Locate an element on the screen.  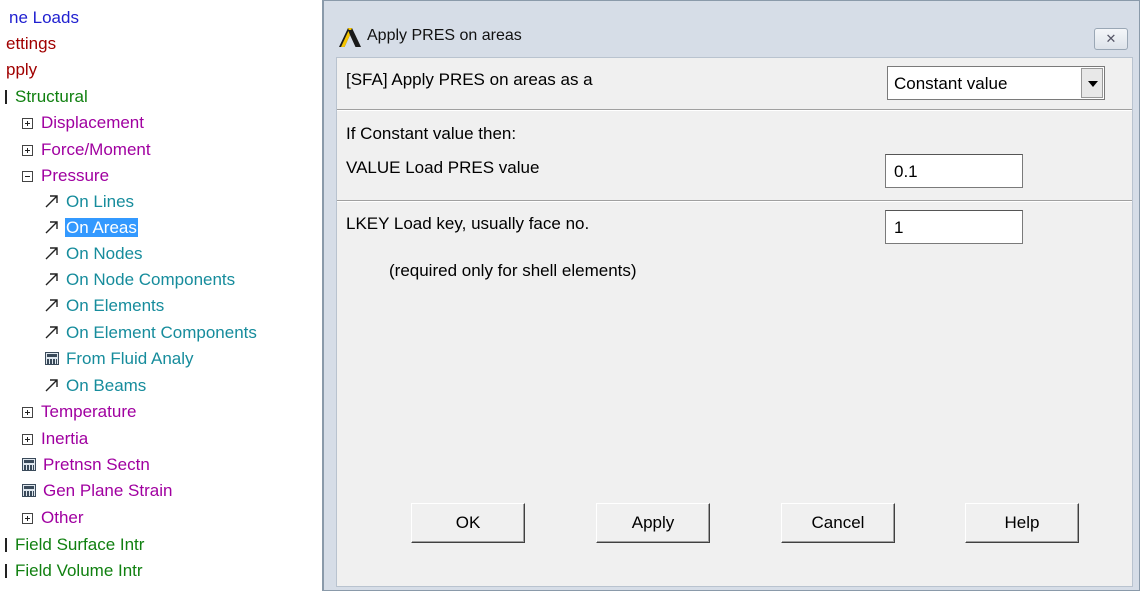
tree-item-on-beams: On Beams is located at coordinates (95, 386).